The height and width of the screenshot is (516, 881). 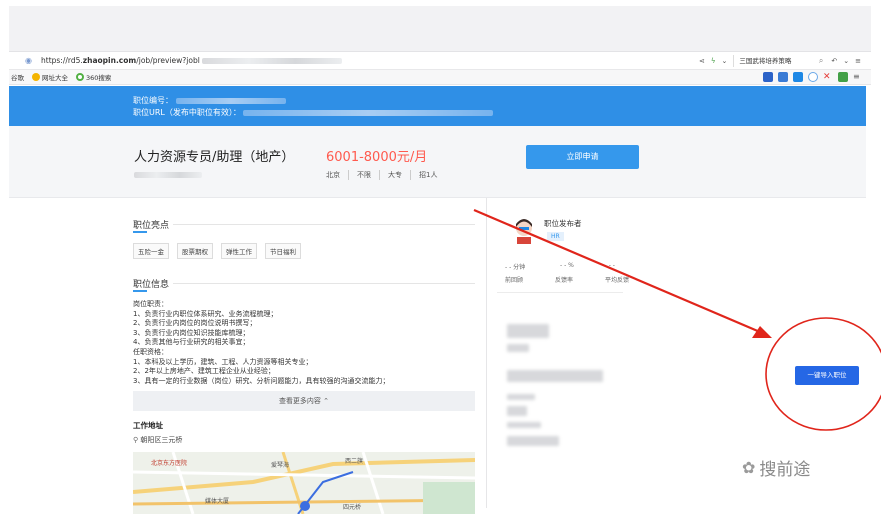 I want to click on stat-value: - - 分钟, so click(x=515, y=267).